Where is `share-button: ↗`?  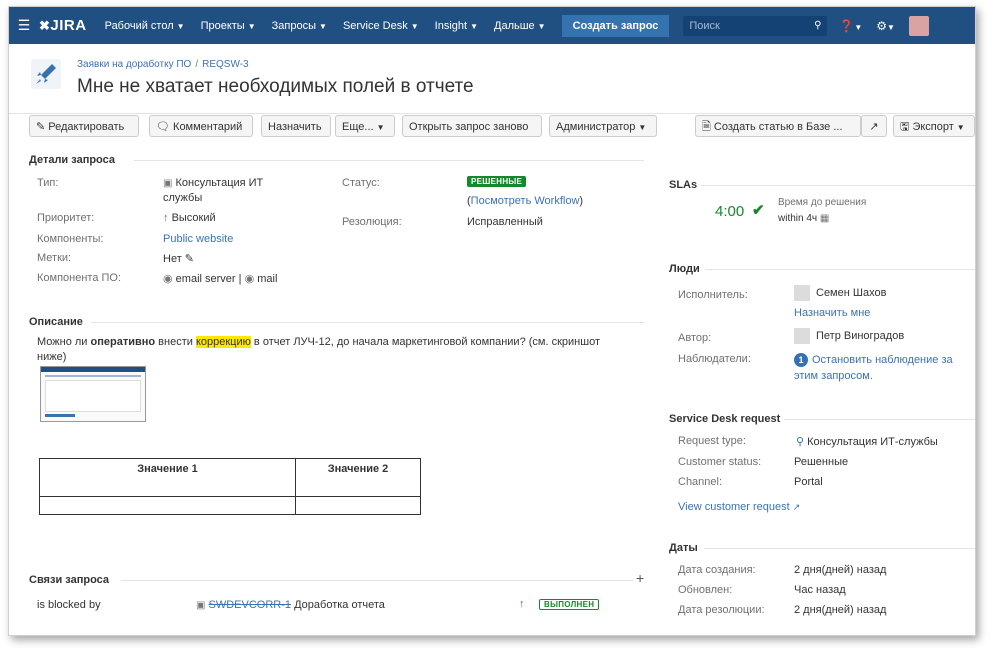 share-button: ↗ is located at coordinates (874, 126).